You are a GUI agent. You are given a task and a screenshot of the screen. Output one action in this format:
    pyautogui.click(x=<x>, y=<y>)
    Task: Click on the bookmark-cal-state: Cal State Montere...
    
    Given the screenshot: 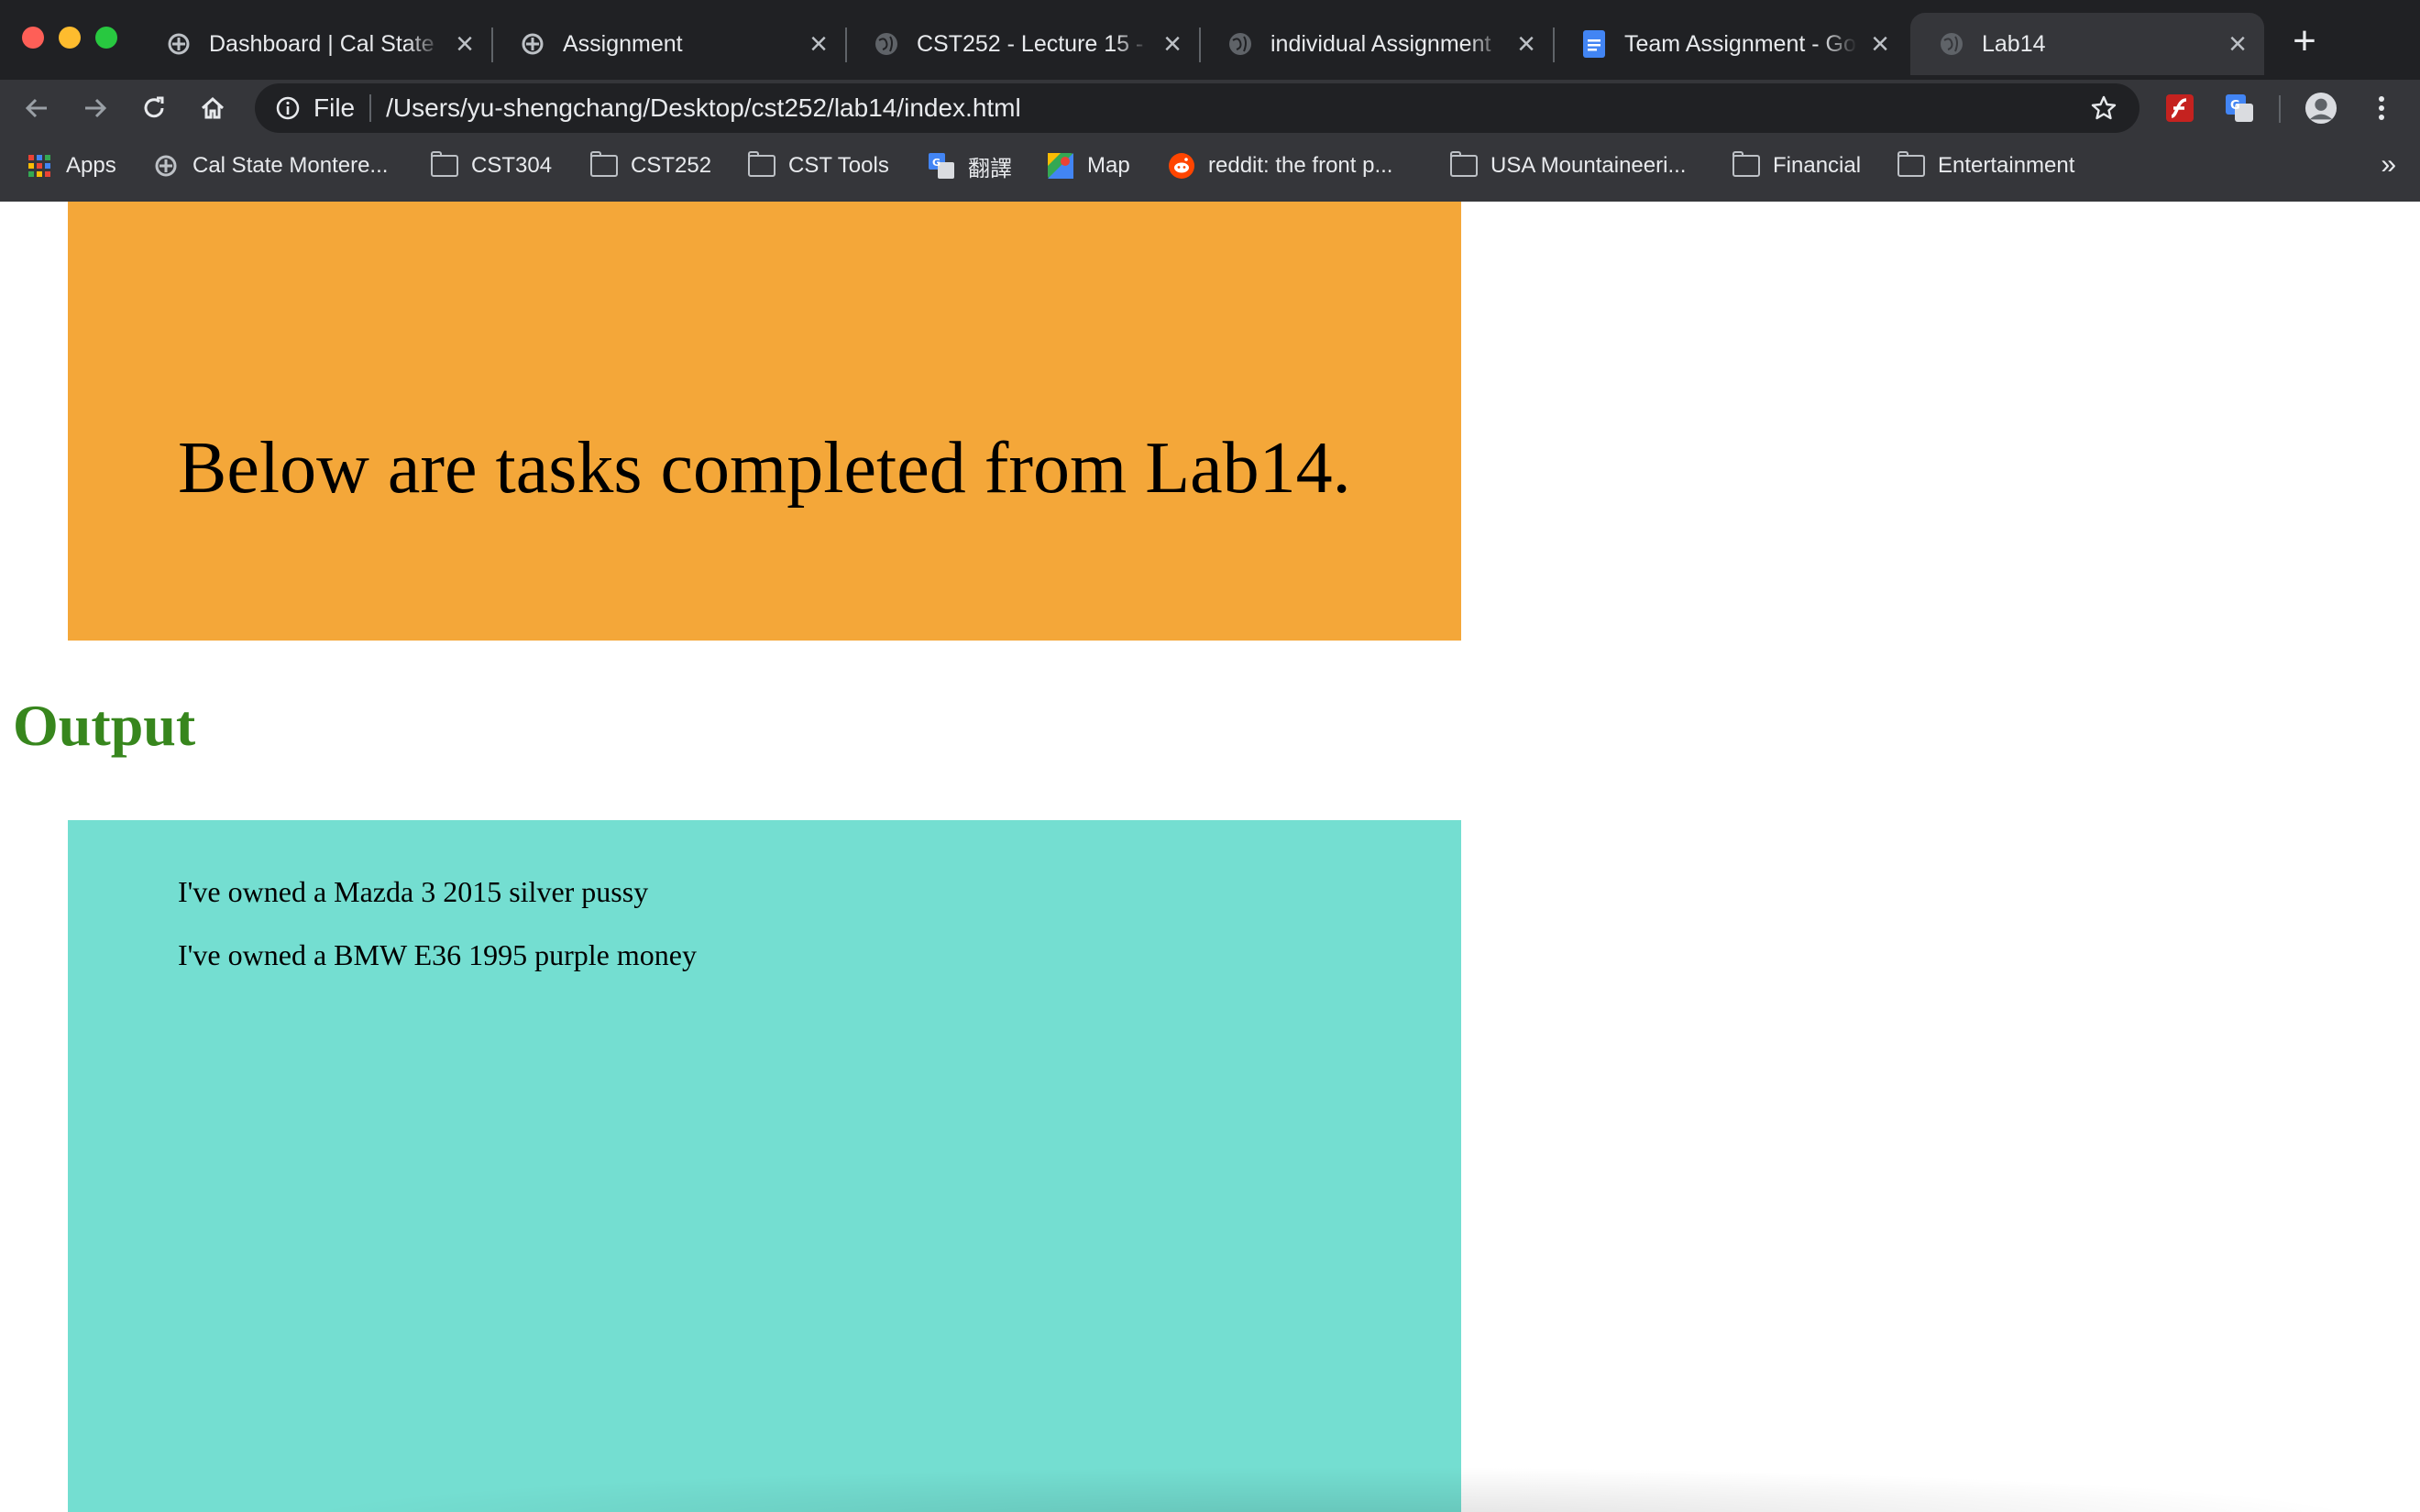 What is the action you would take?
    pyautogui.click(x=270, y=166)
    